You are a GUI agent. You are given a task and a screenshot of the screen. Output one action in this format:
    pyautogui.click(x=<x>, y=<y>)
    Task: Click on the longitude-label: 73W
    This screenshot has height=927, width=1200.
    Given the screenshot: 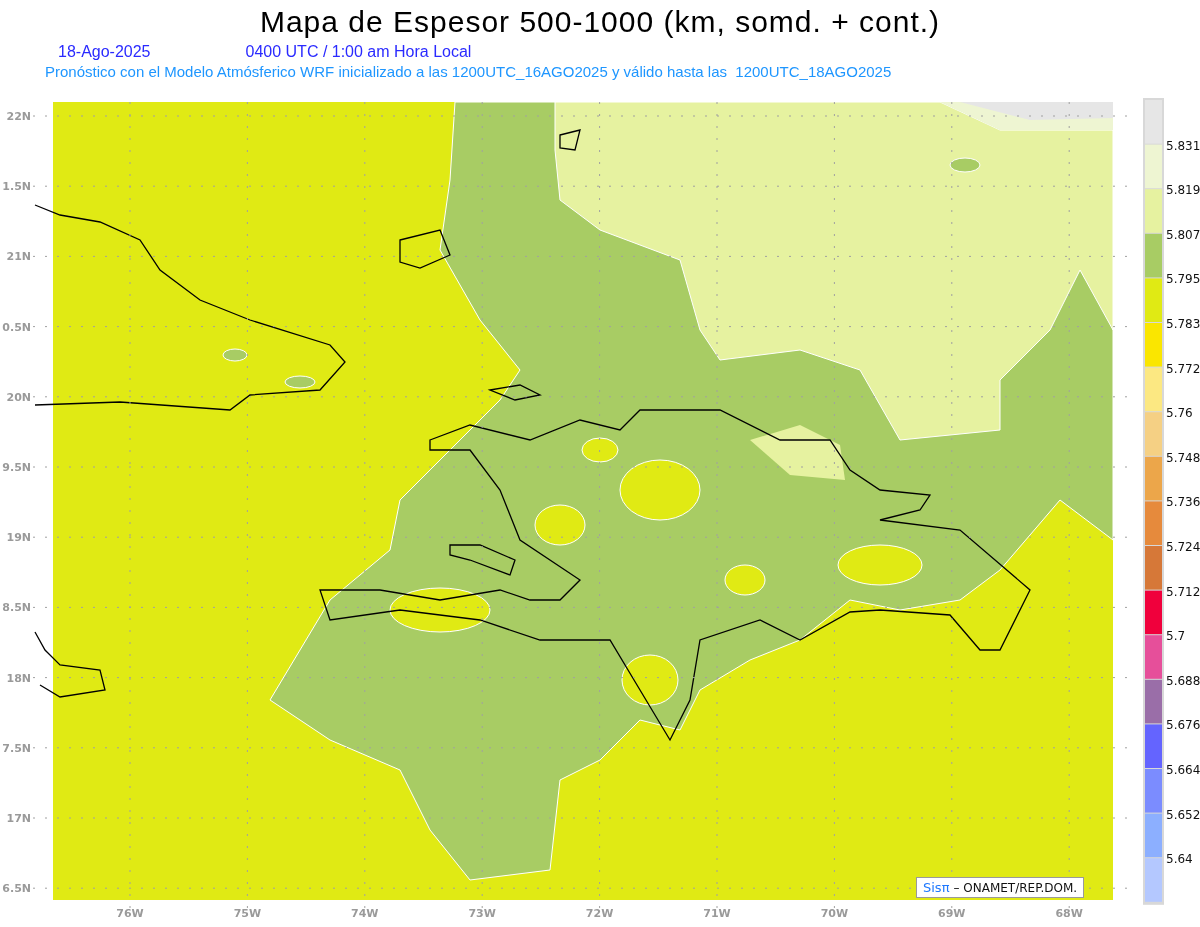 What is the action you would take?
    pyautogui.click(x=482, y=913)
    